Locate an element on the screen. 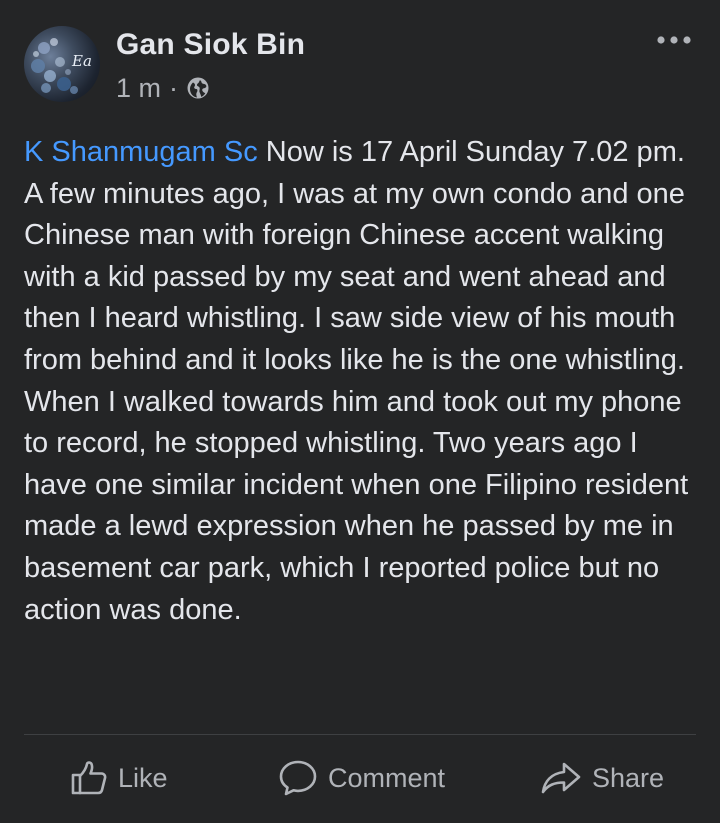  post-meta: 1 m · is located at coordinates (163, 88).